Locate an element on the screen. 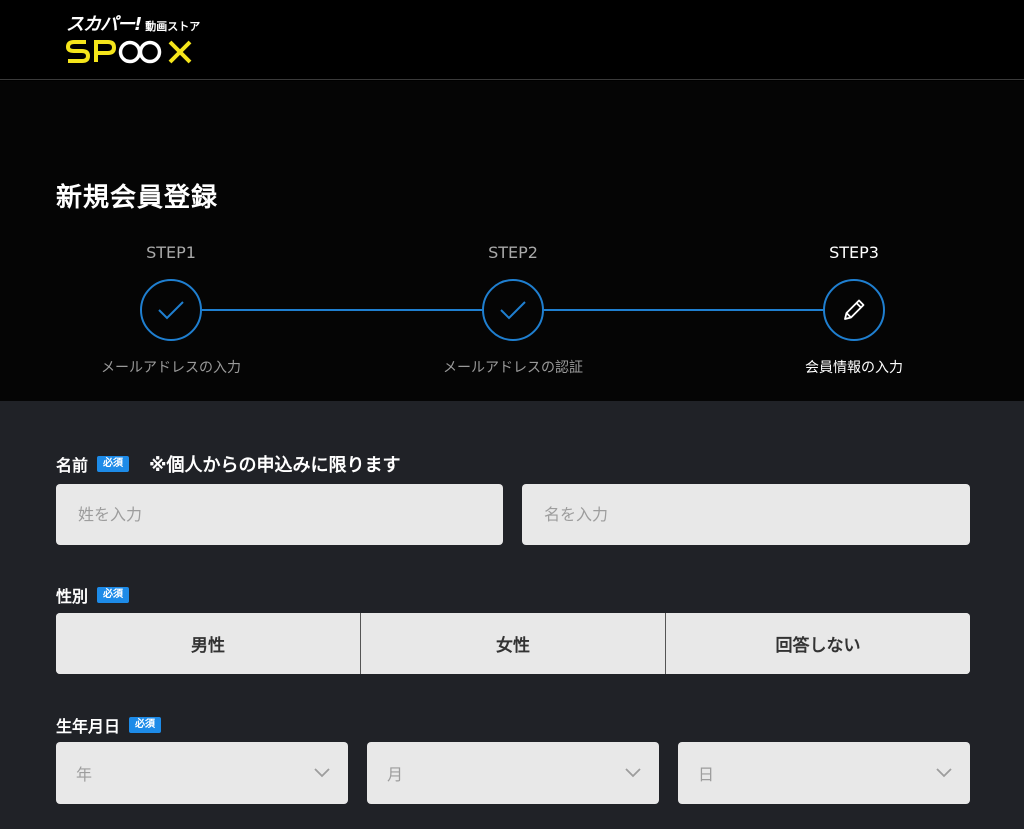  step3-label: STEP3 is located at coordinates (854, 252).